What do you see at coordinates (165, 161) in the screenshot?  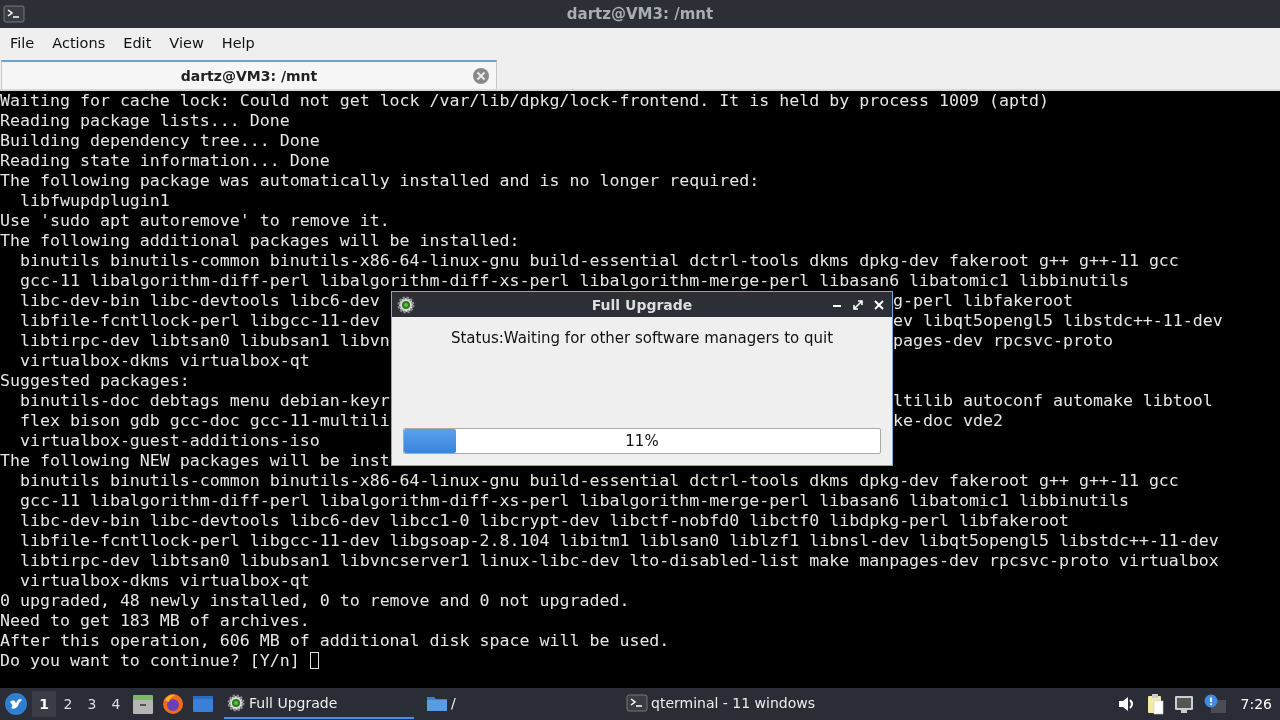 I see `terminal-line: Reading state information... Done` at bounding box center [165, 161].